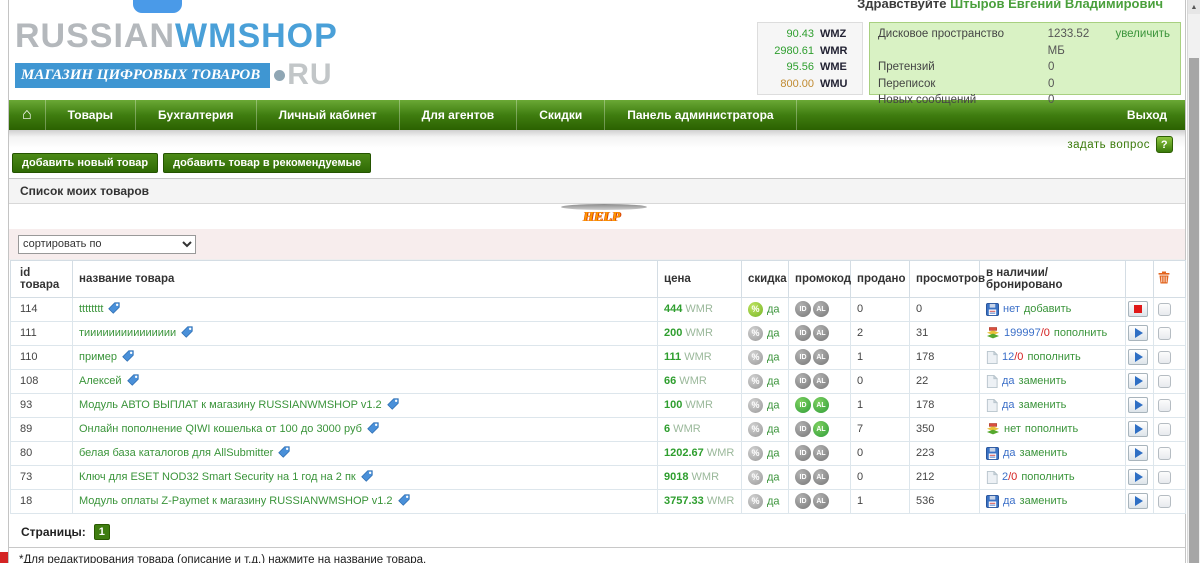  I want to click on stat-label: Переписок, so click(907, 83).